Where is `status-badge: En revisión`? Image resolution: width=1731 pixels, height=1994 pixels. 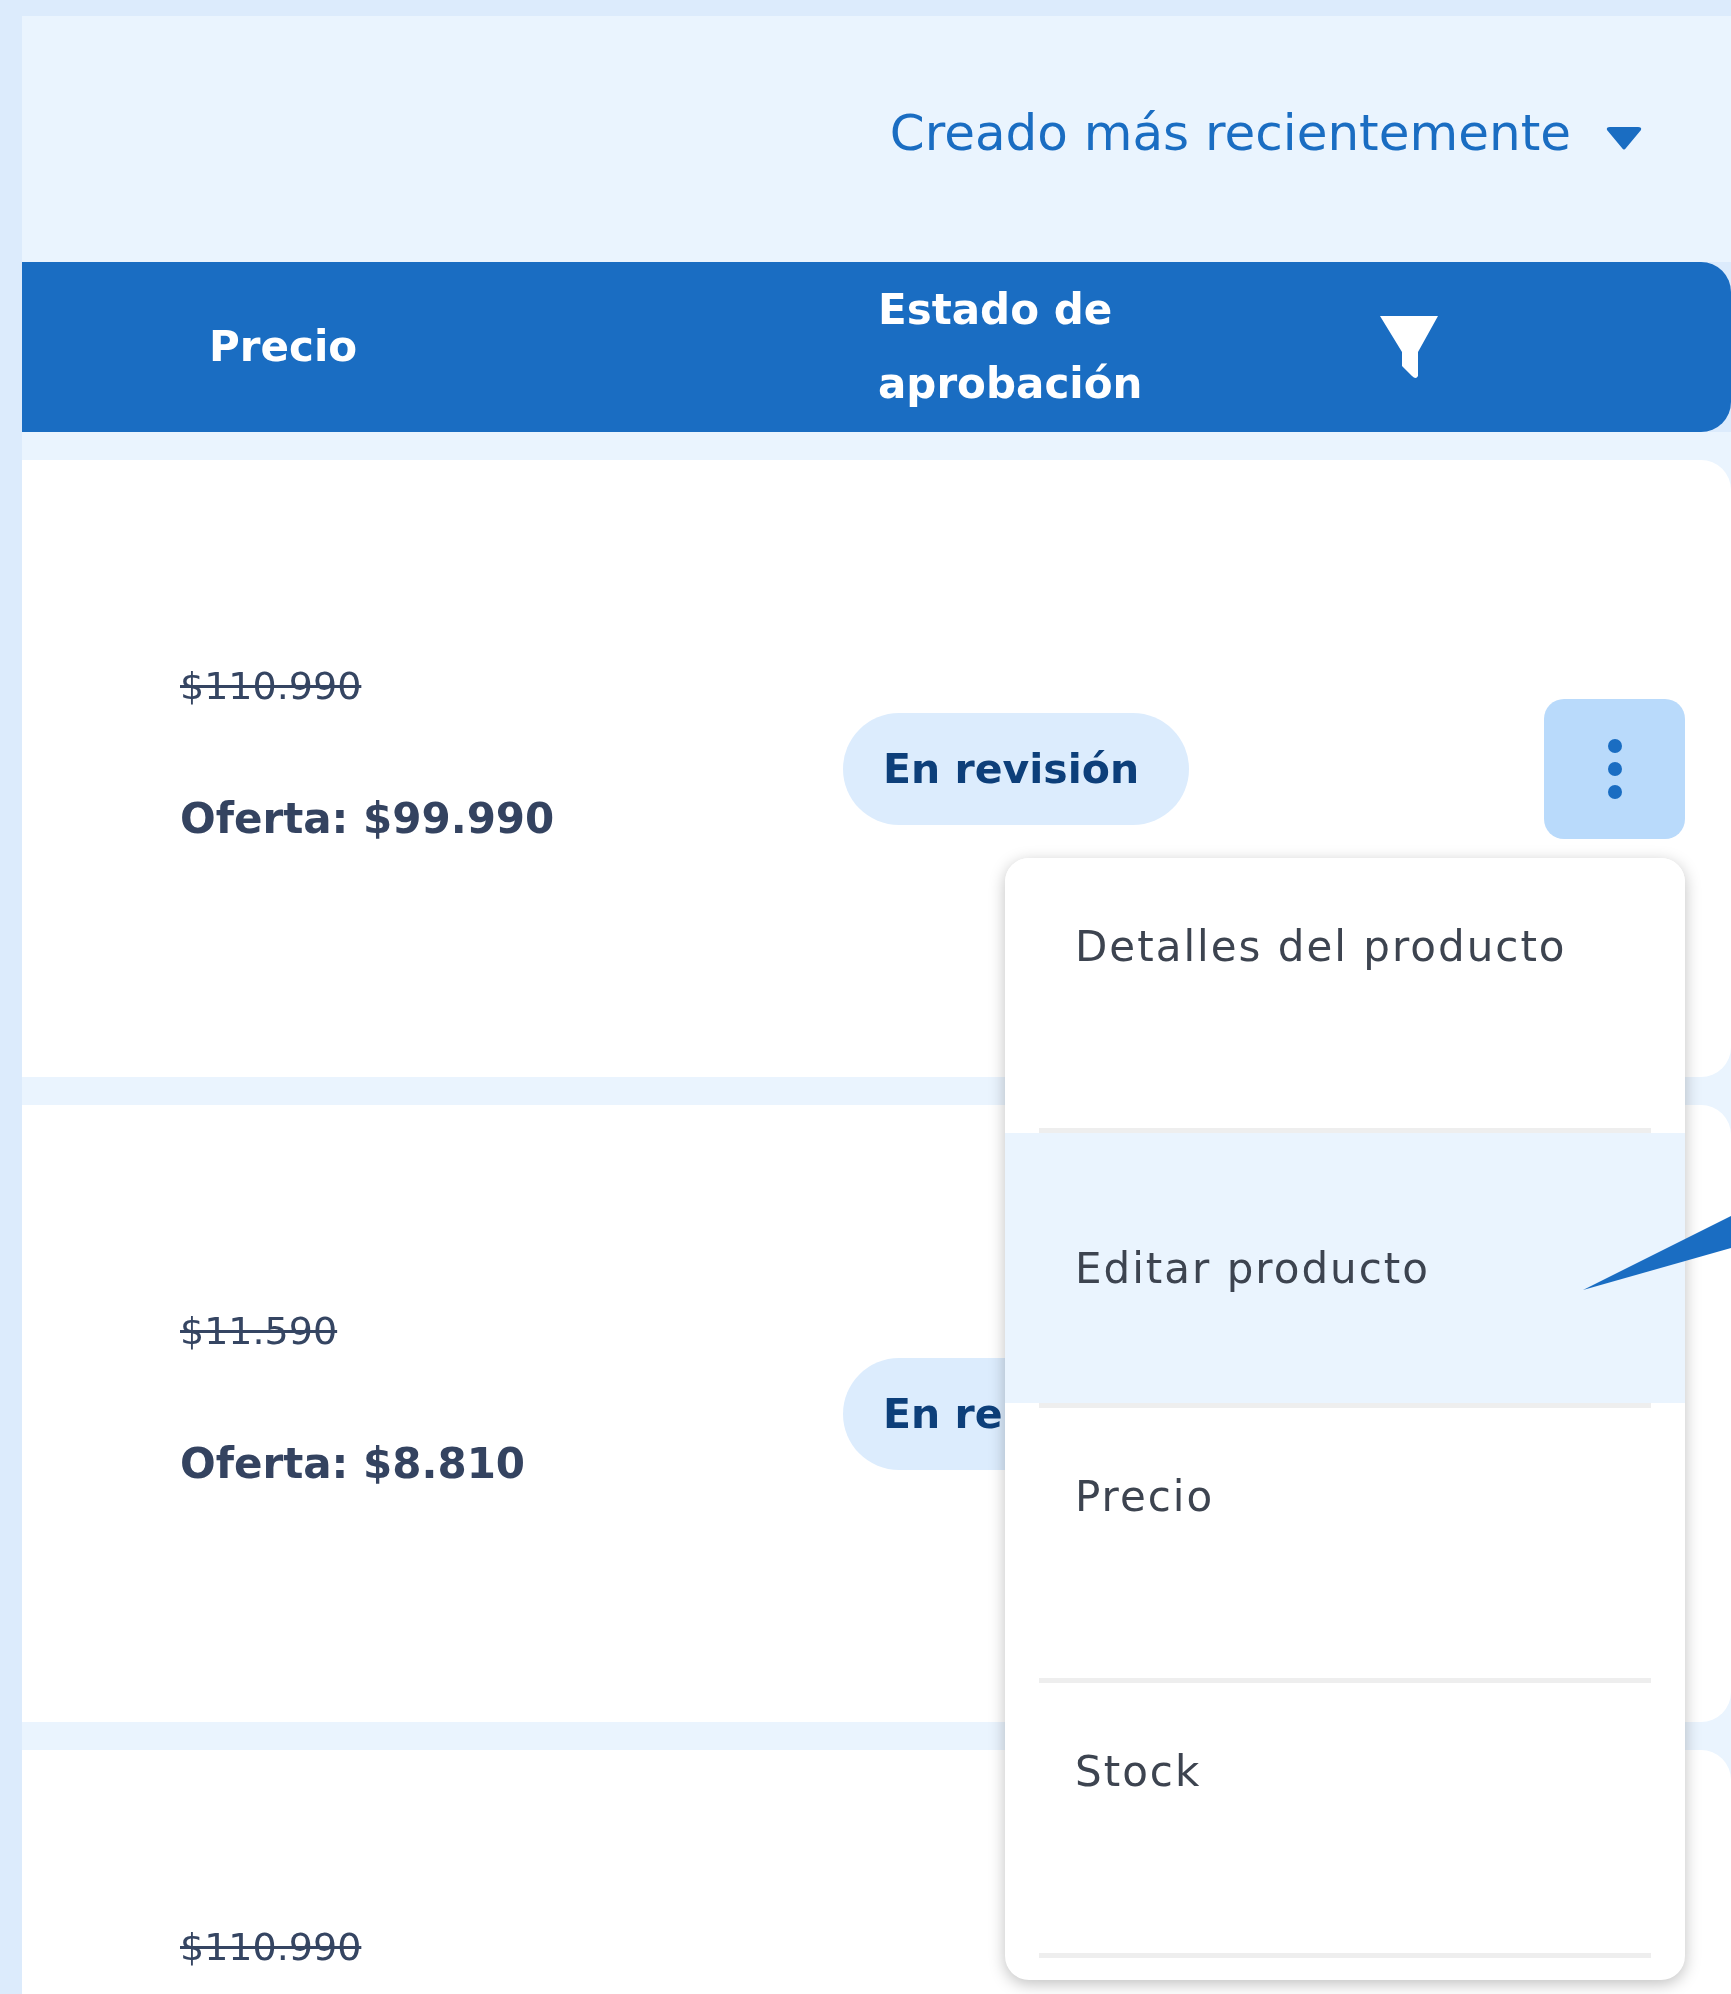
status-badge: En revisión is located at coordinates (1016, 768).